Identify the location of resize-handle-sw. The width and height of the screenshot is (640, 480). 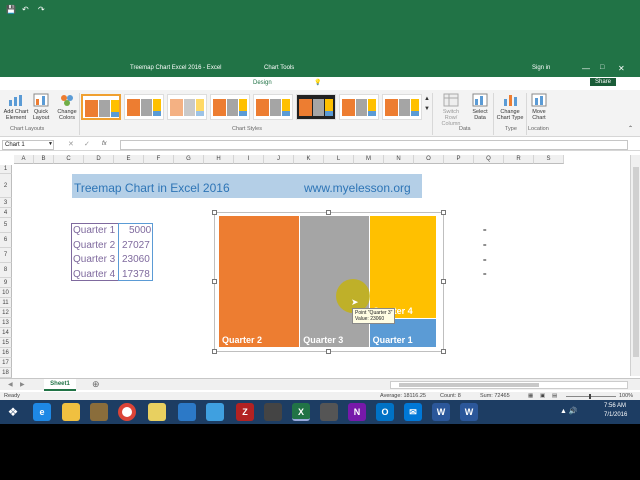
(214, 351).